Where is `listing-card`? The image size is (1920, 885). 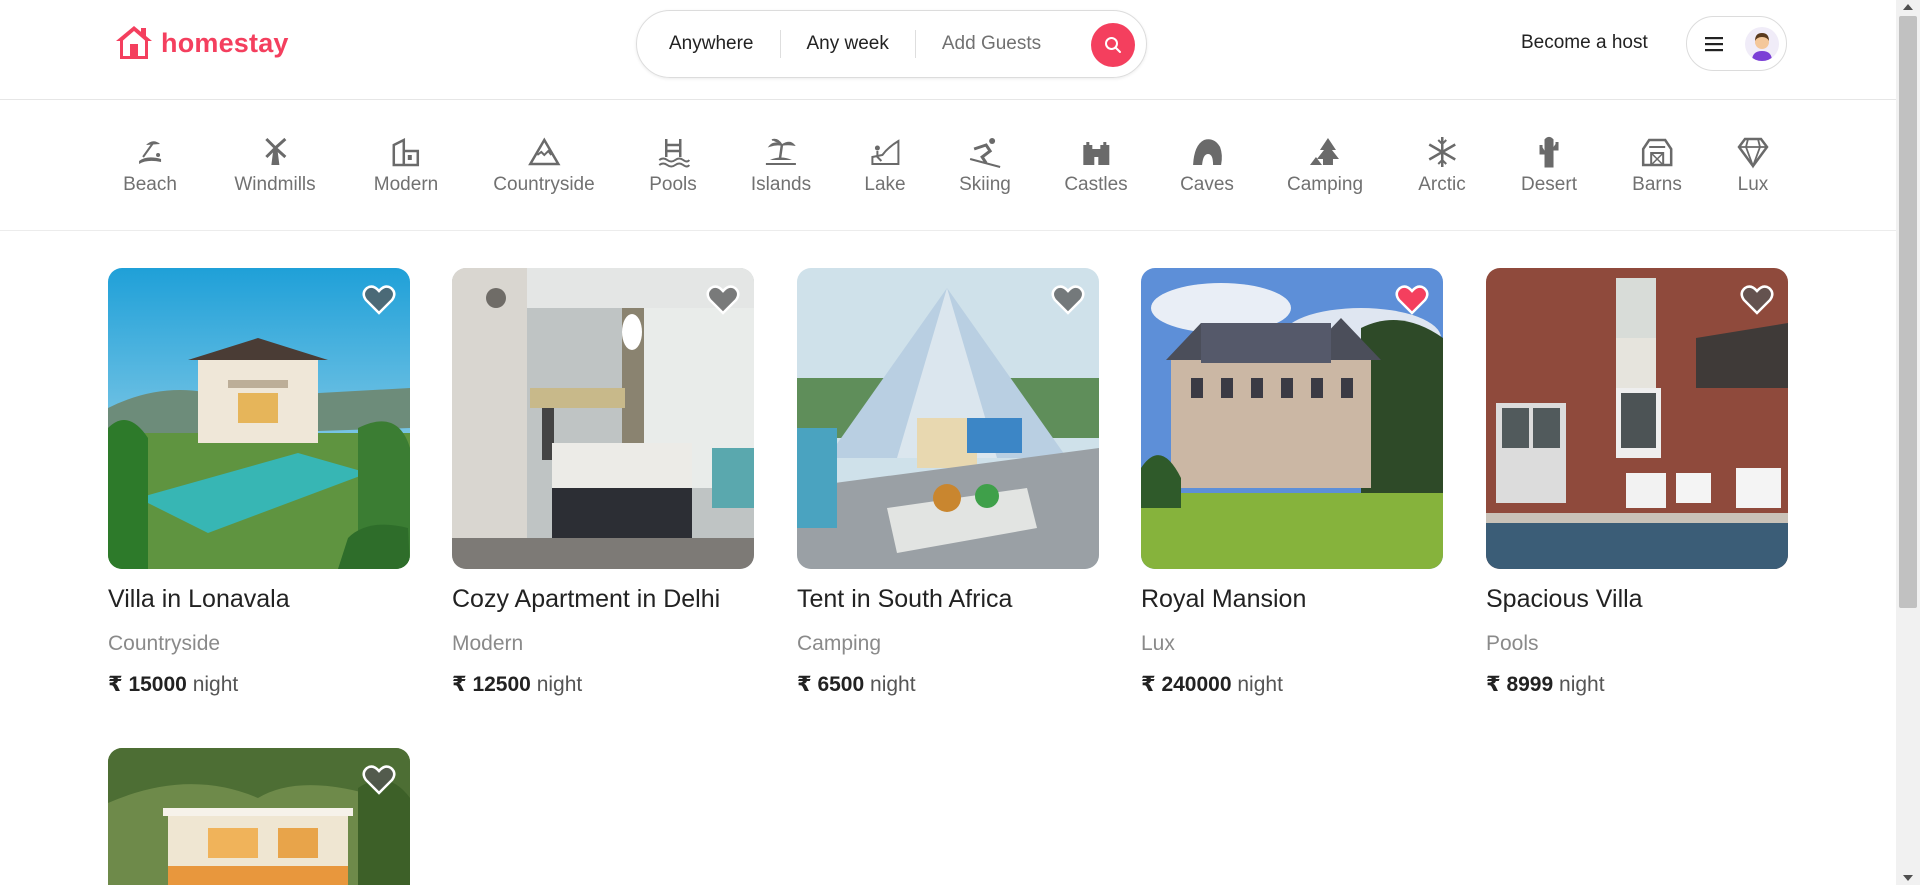
listing-card is located at coordinates (259, 816).